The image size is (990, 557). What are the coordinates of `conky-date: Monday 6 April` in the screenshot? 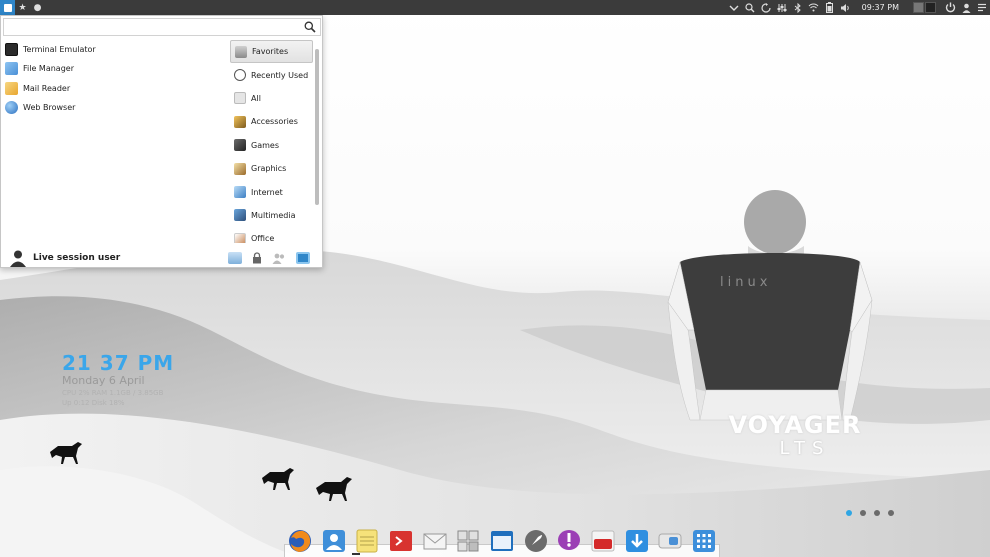 It's located at (103, 380).